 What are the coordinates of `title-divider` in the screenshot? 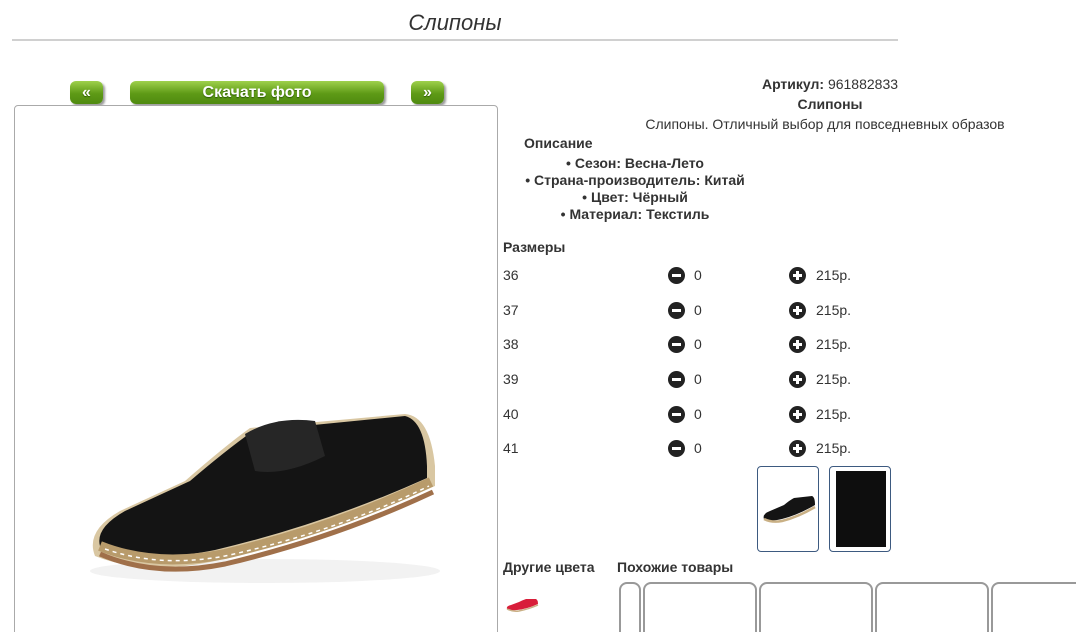 It's located at (455, 40).